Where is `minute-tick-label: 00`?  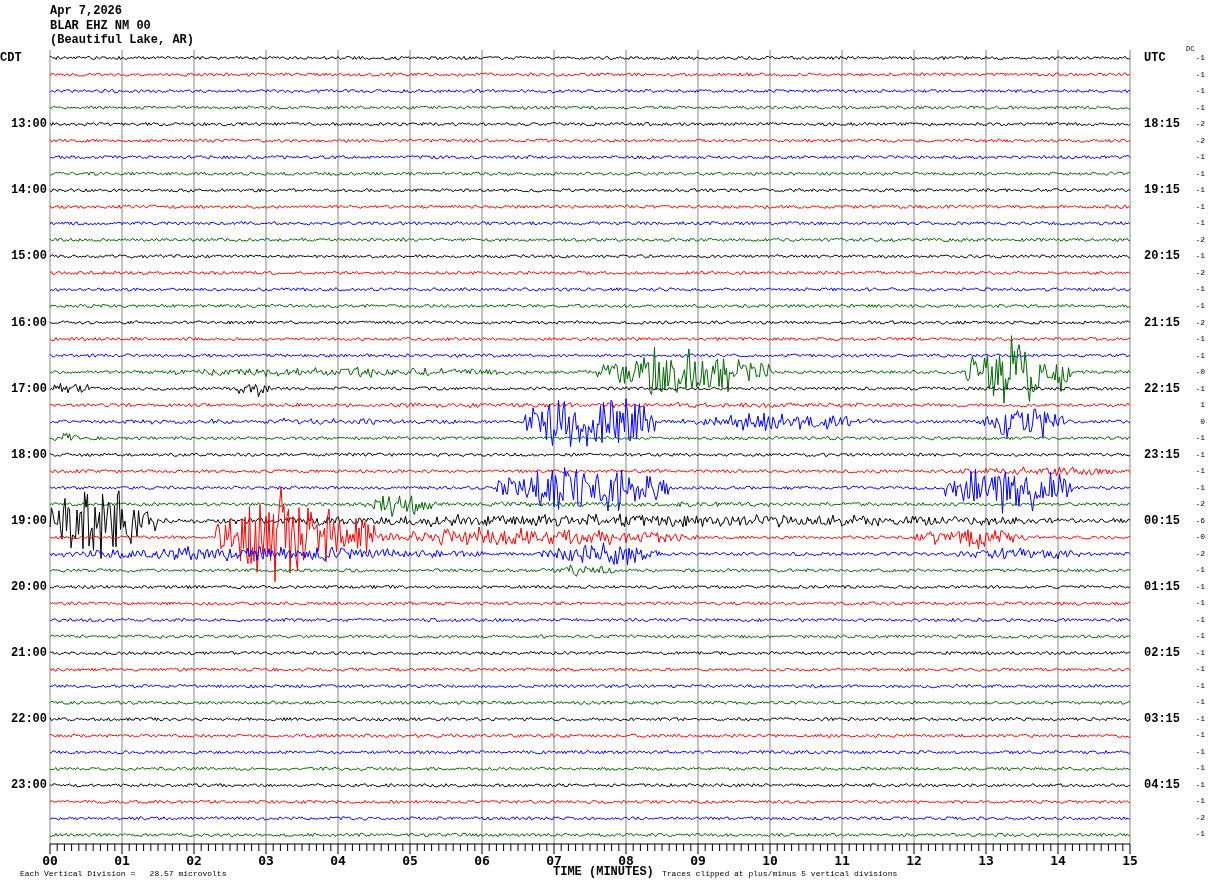 minute-tick-label: 00 is located at coordinates (50, 861).